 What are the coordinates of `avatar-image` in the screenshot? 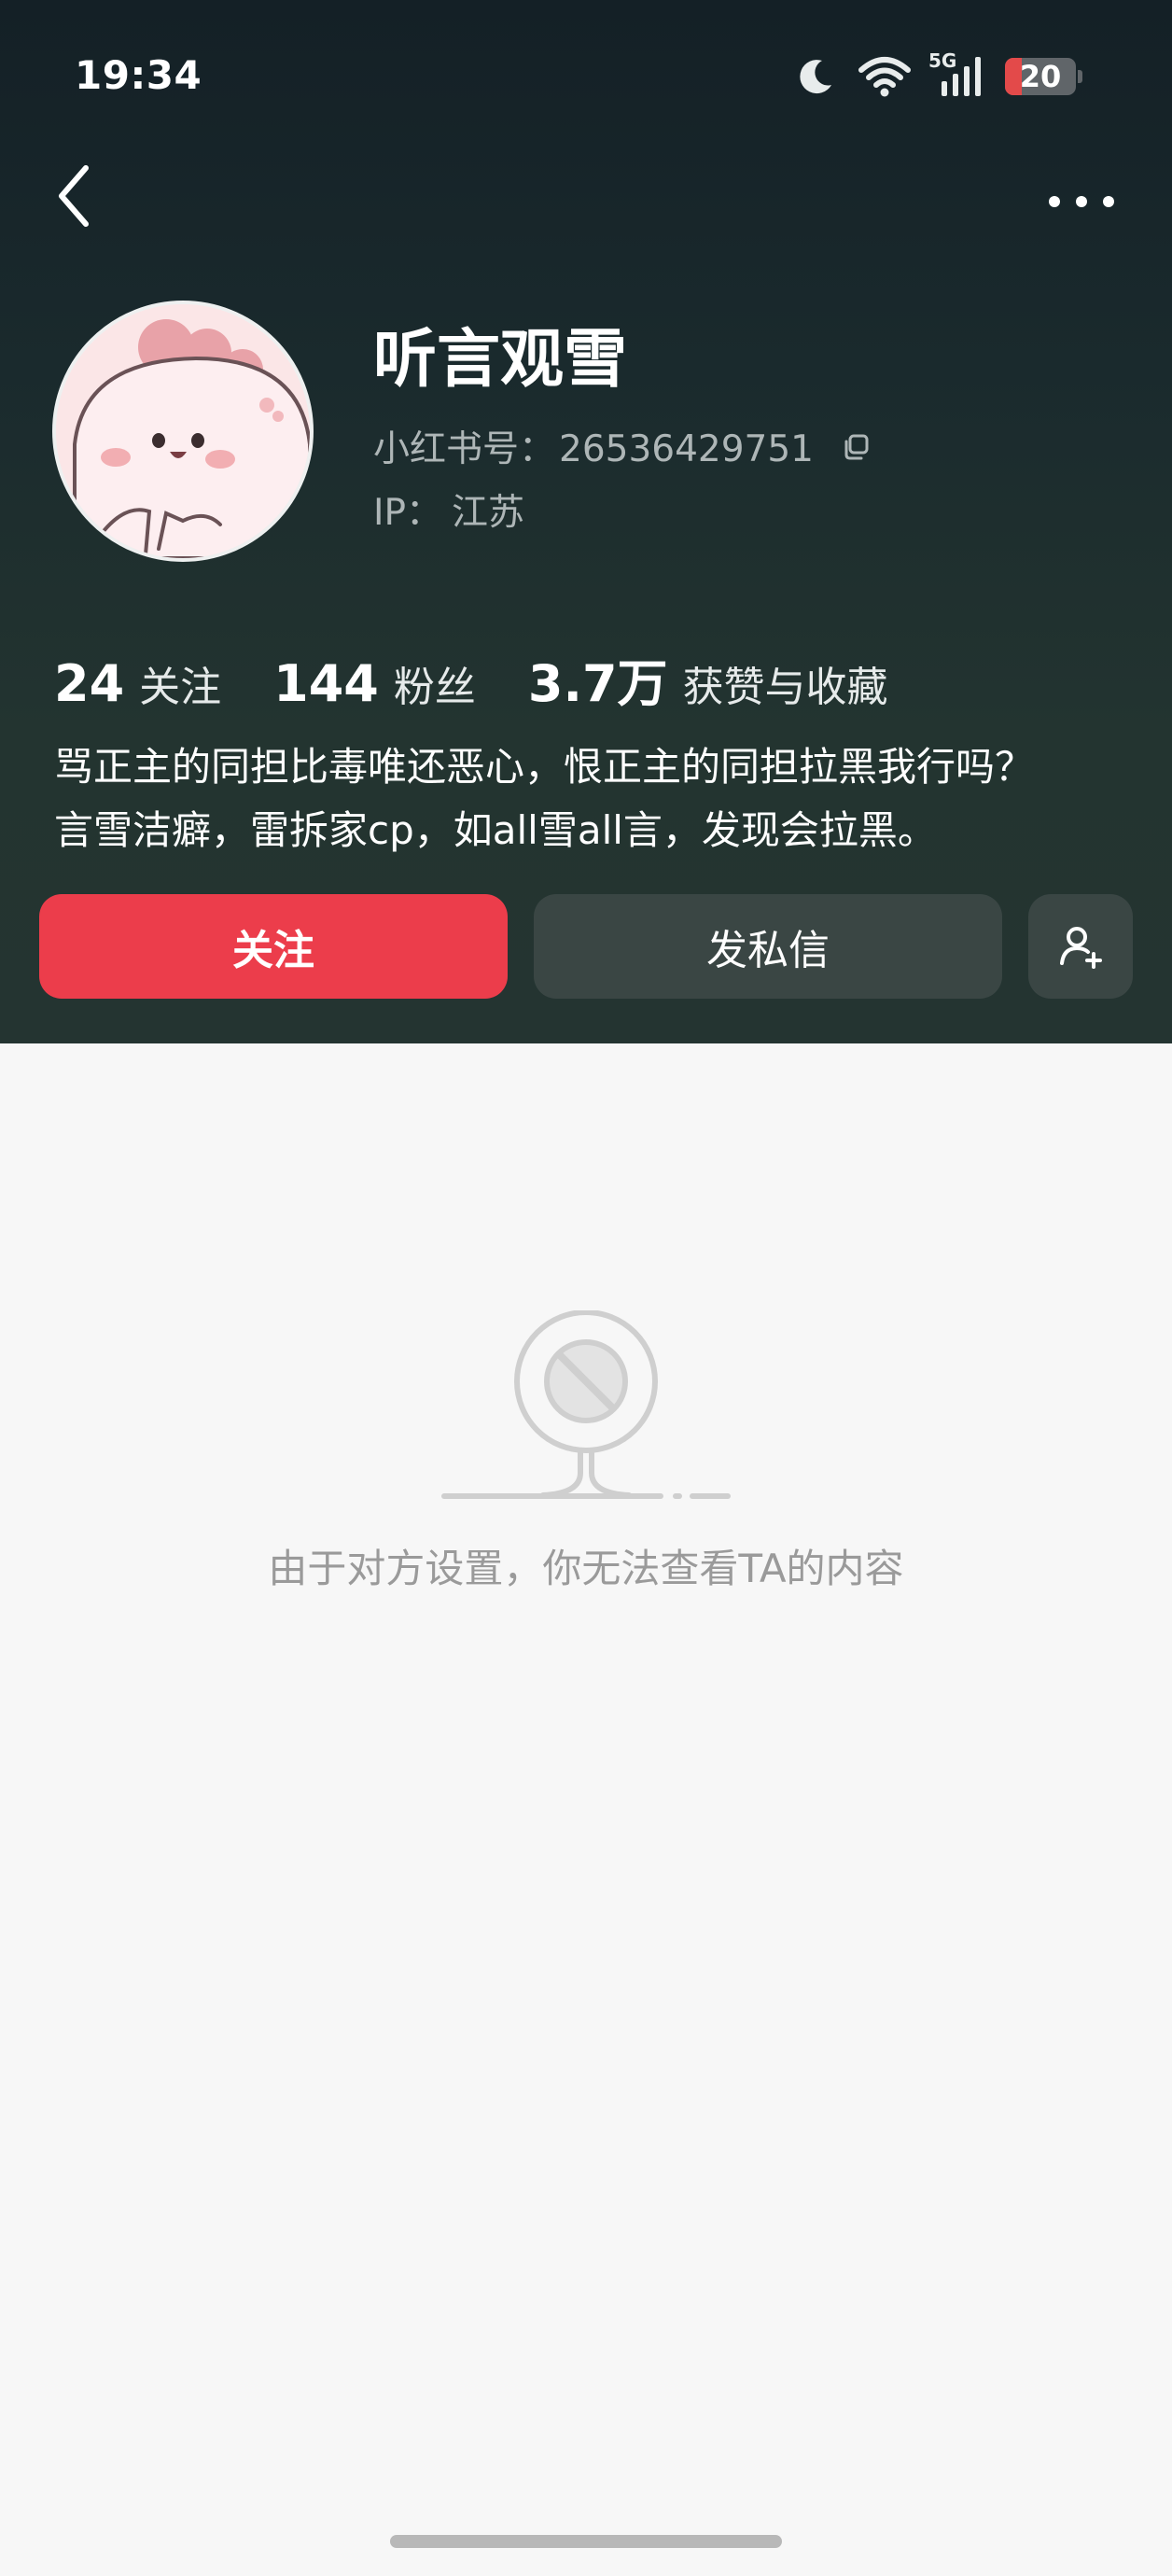 It's located at (183, 431).